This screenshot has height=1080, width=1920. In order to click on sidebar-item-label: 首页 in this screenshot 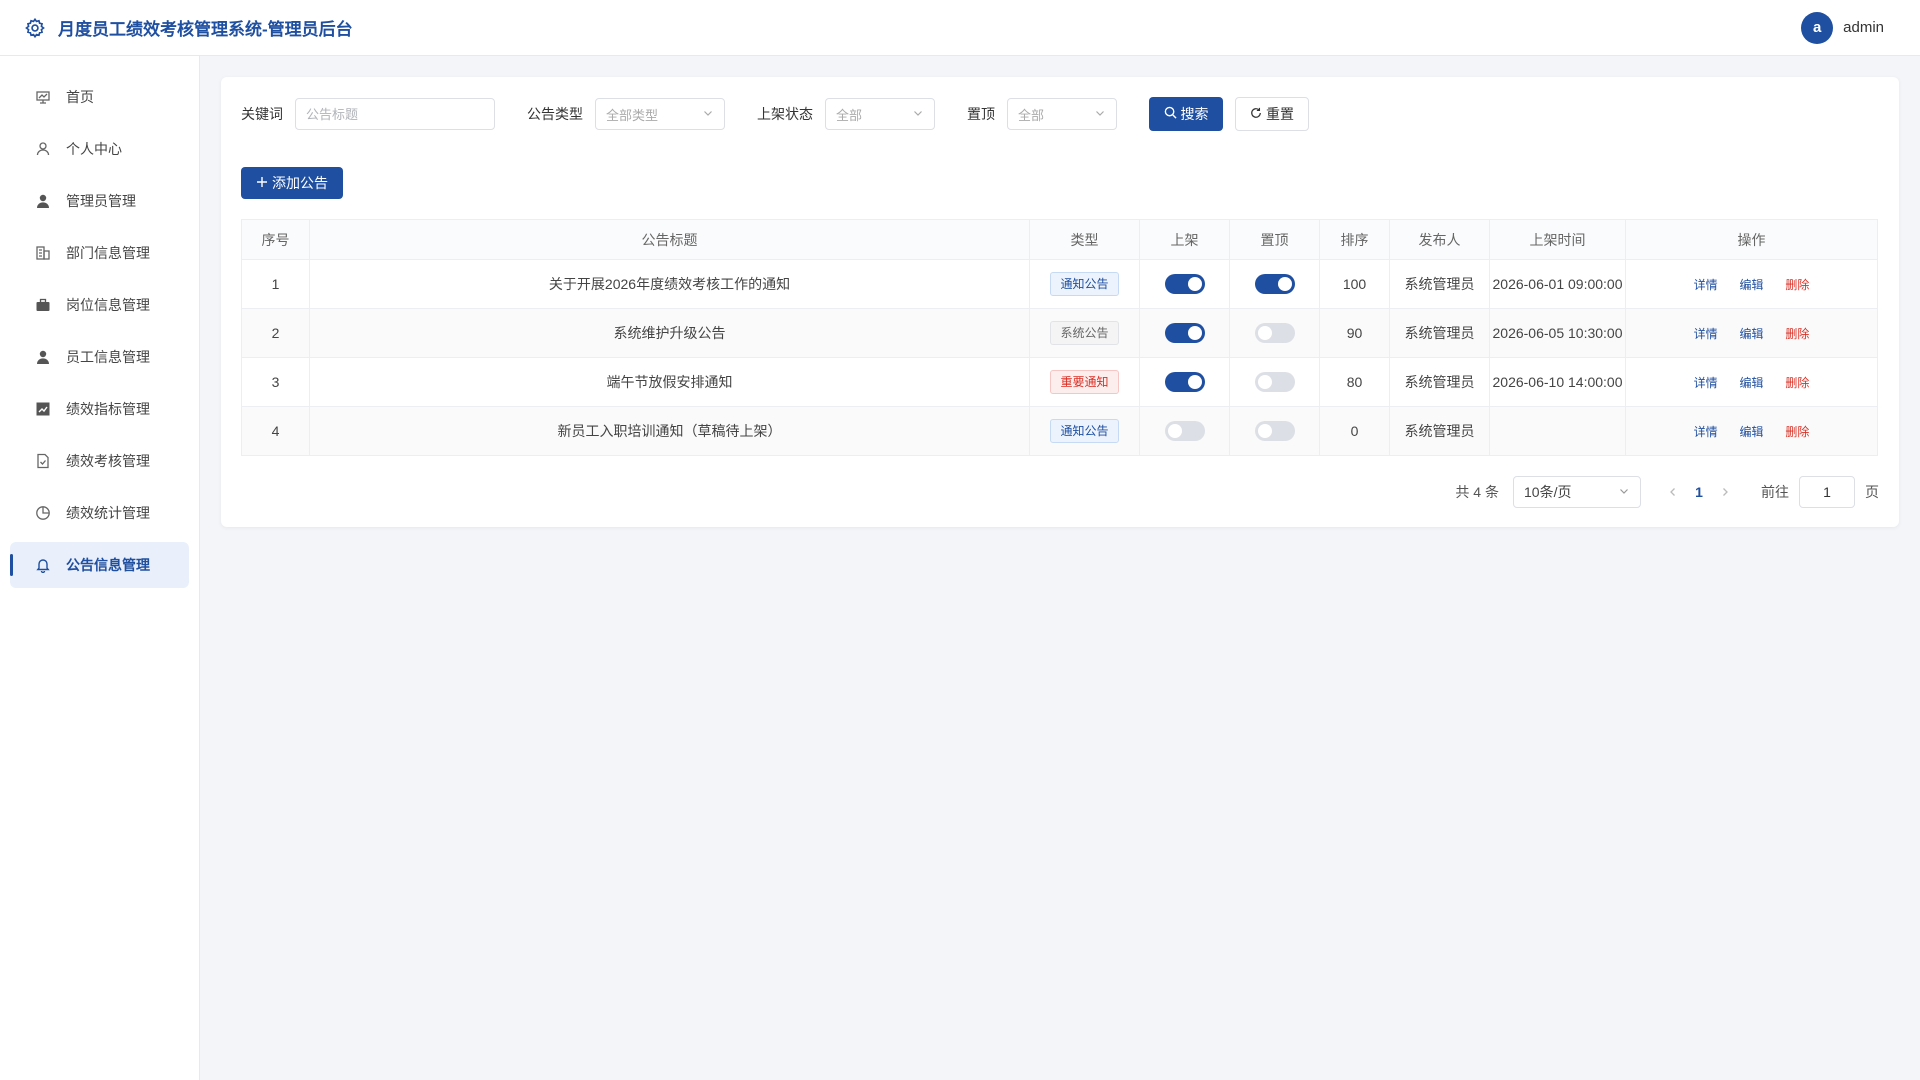, I will do `click(80, 97)`.